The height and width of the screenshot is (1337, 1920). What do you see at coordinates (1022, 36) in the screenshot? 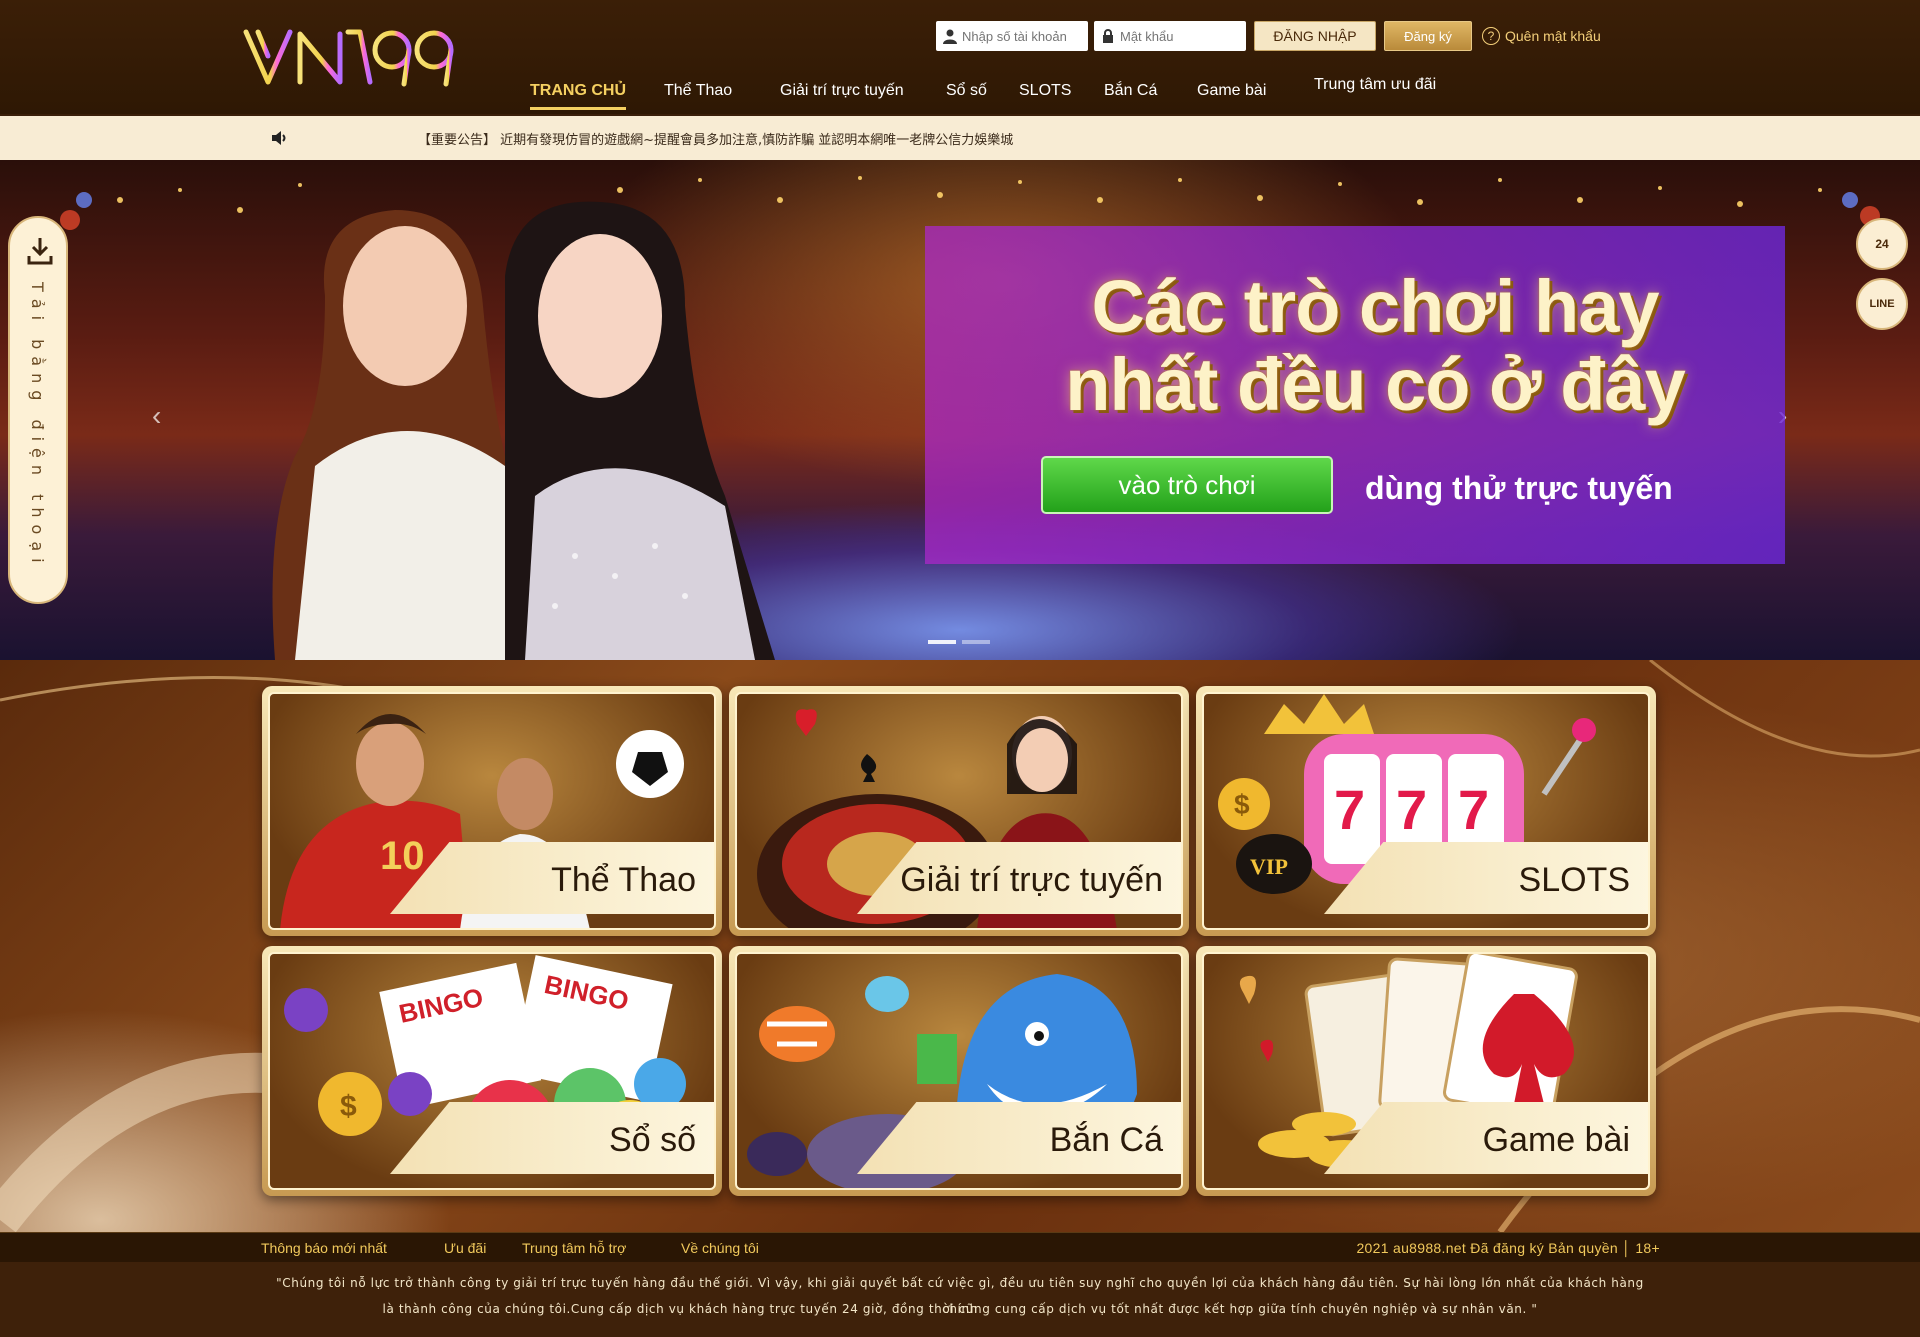
I see `username-input` at bounding box center [1022, 36].